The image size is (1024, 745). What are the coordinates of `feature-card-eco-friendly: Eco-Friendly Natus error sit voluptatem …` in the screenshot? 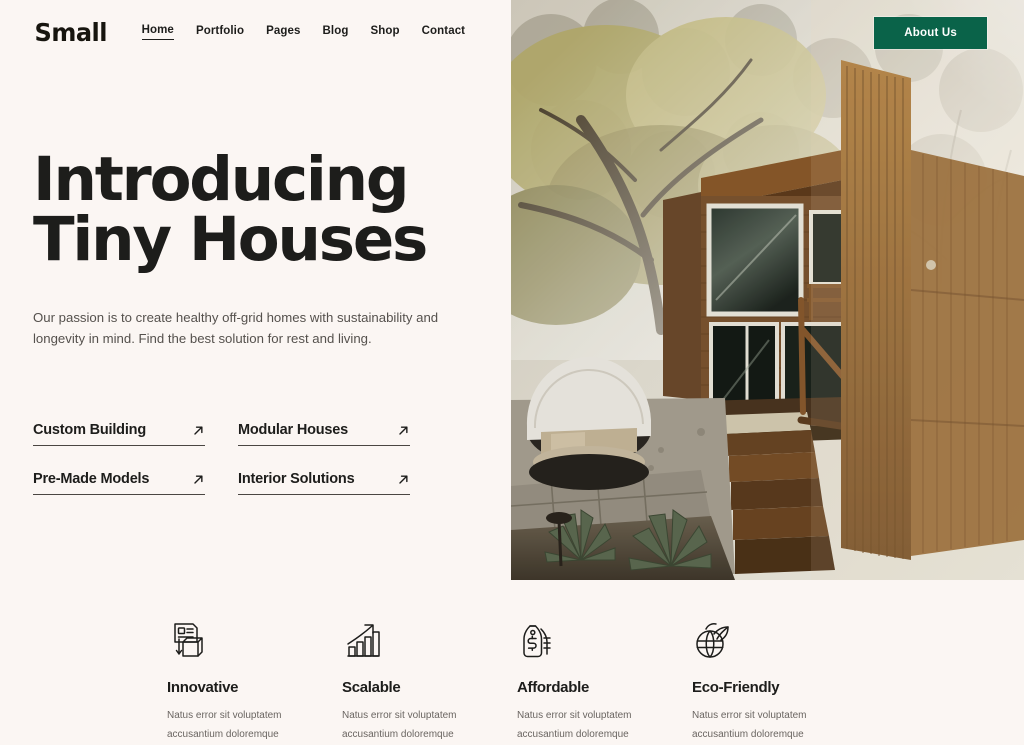 It's located at (779, 681).